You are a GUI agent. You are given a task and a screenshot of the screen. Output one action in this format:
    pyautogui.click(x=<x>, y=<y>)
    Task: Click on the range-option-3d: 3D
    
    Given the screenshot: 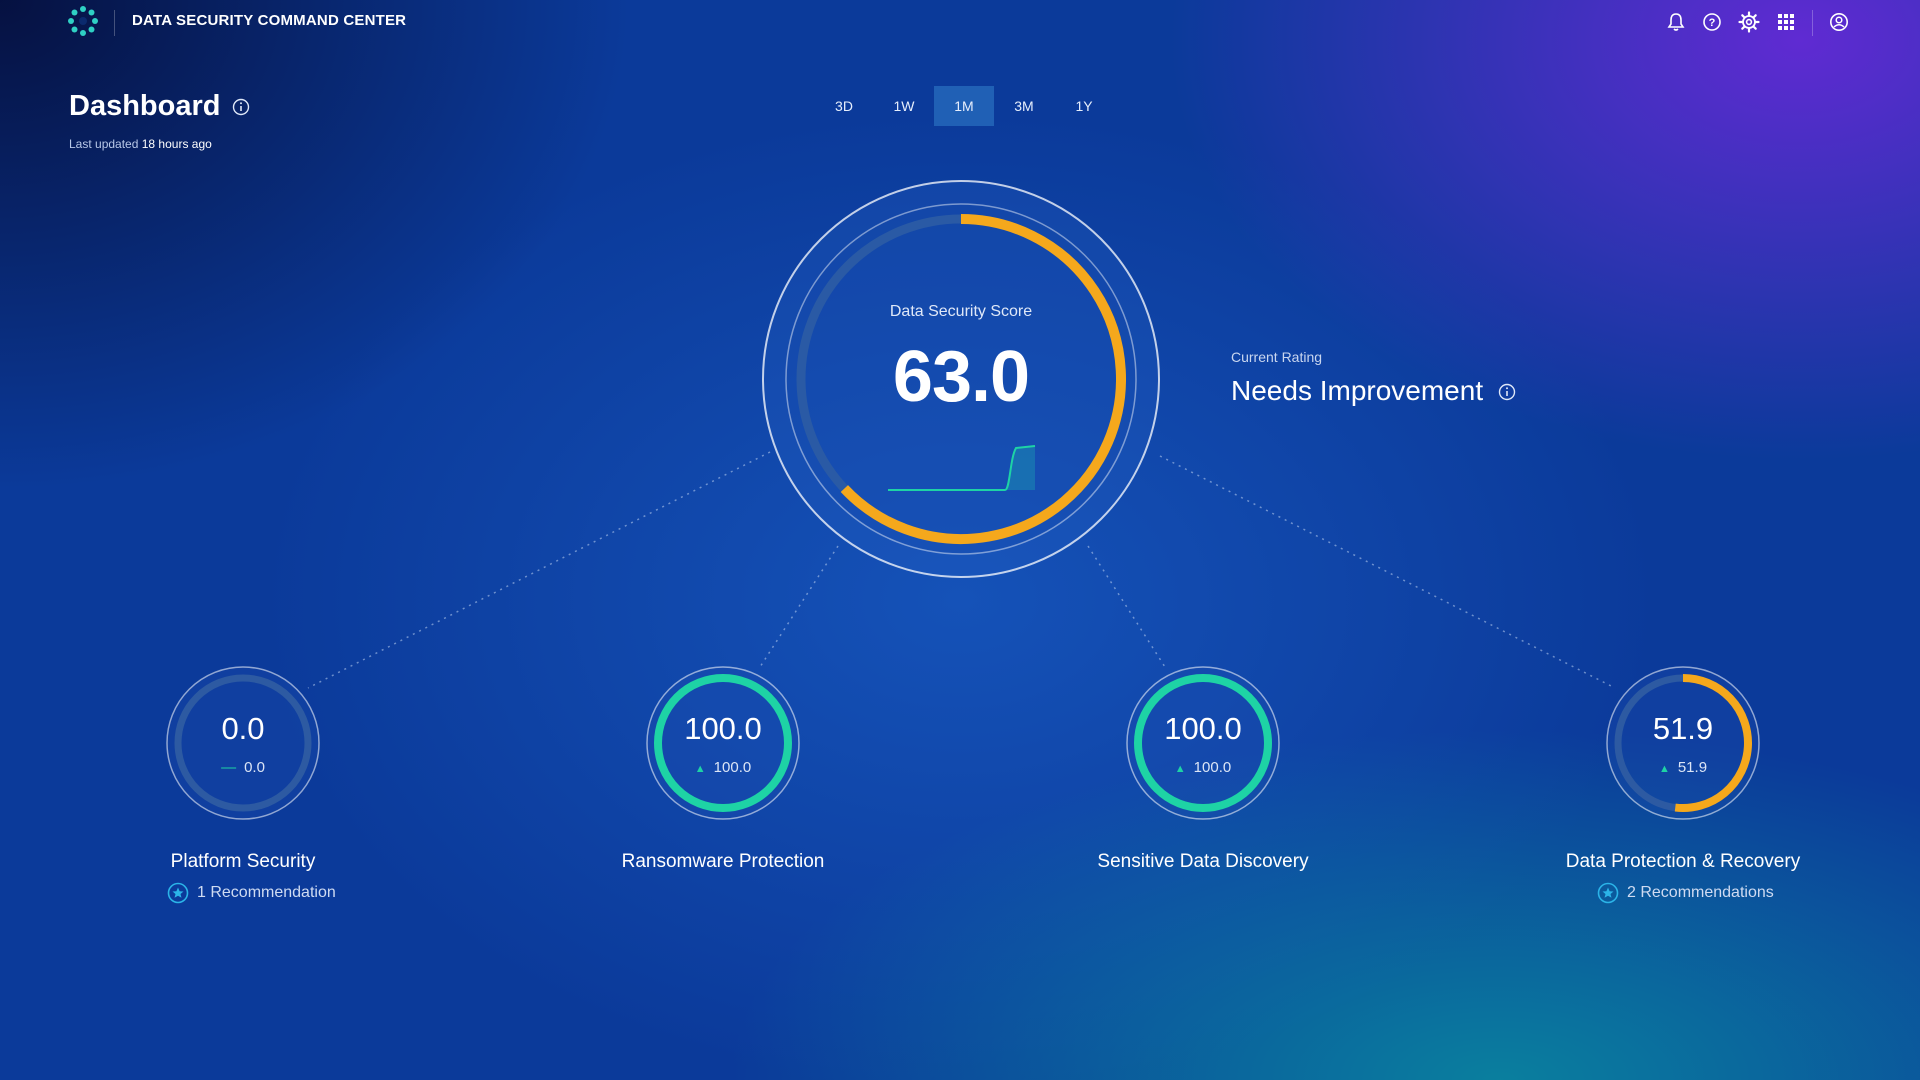 What is the action you would take?
    pyautogui.click(x=844, y=106)
    